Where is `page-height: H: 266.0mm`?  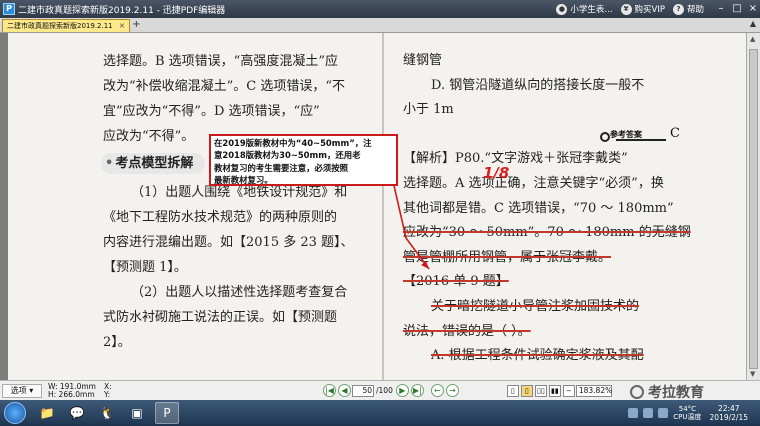 page-height: H: 266.0mm is located at coordinates (71, 394).